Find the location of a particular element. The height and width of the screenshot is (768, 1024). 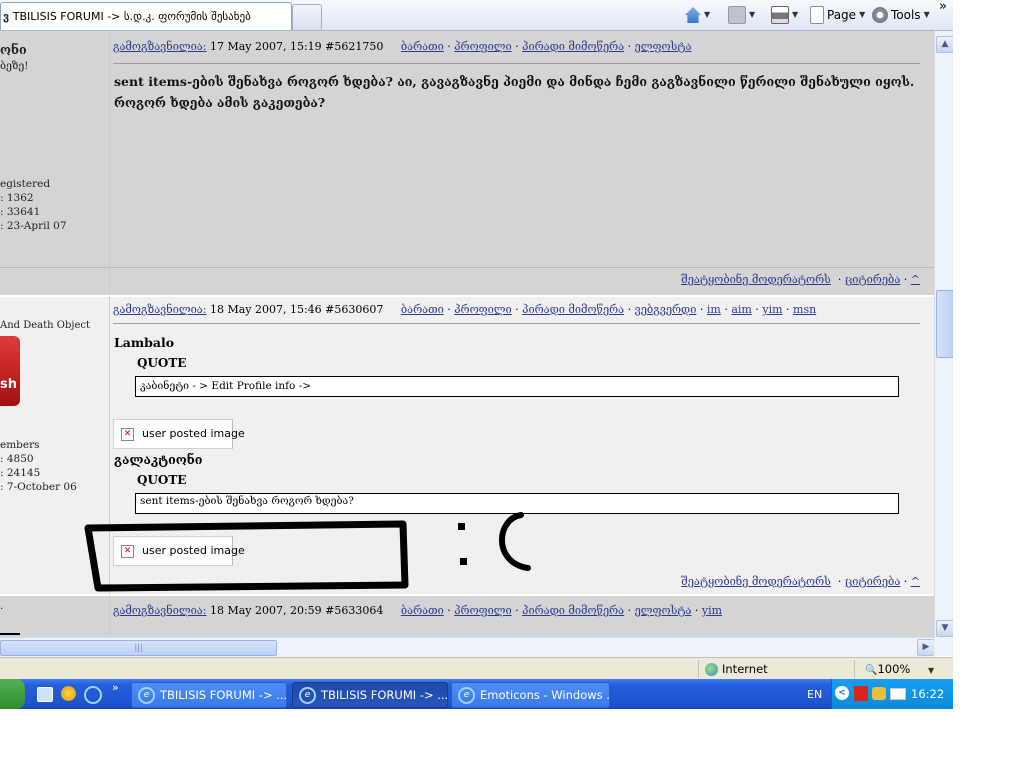

author-group: egistered is located at coordinates (25, 184).